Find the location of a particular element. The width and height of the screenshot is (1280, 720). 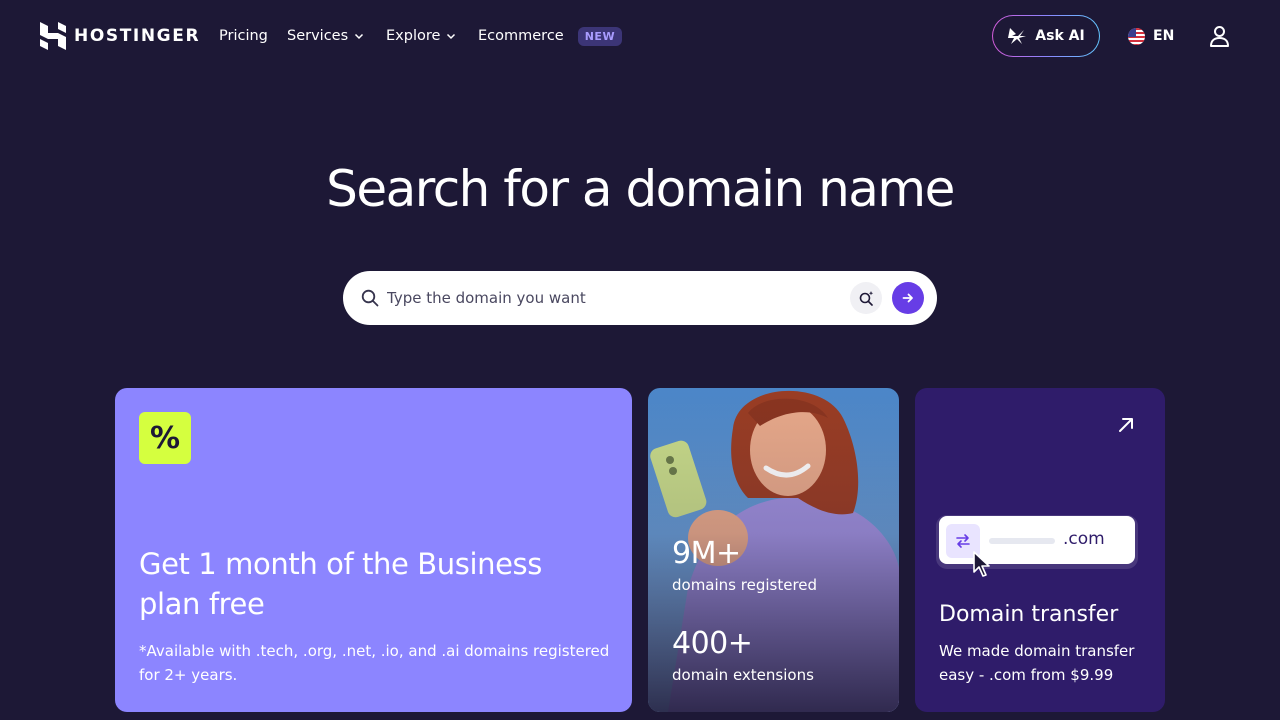

nav-services: Services is located at coordinates (325, 36).